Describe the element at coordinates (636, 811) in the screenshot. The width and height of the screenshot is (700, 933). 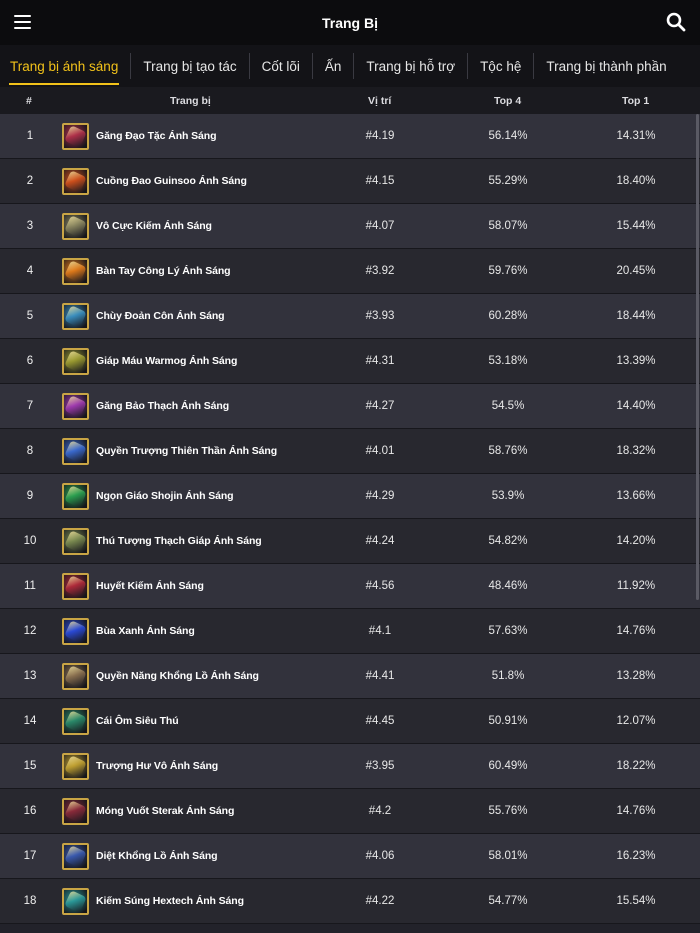
I see `top1-rate-cell: 14.76%` at that location.